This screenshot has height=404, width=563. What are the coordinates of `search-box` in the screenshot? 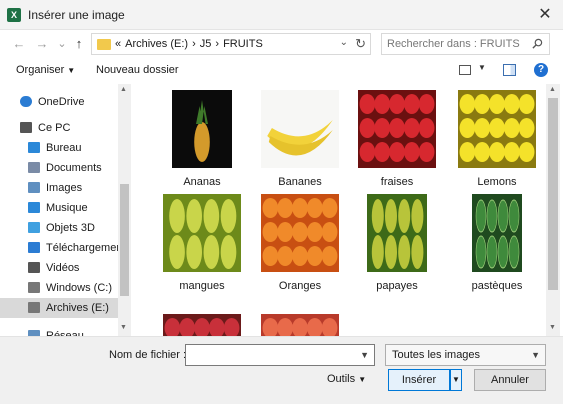 It's located at (465, 44).